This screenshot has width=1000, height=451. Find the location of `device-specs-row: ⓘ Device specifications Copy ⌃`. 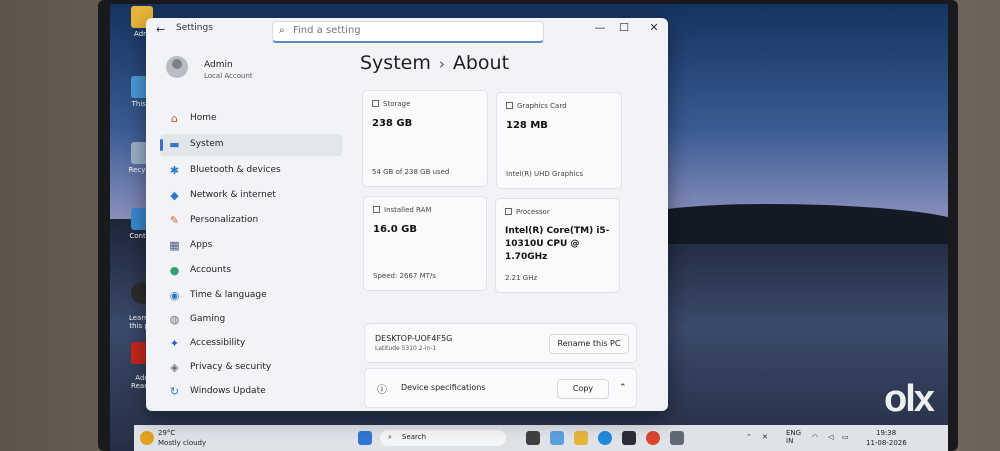

device-specs-row: ⓘ Device specifications Copy ⌃ is located at coordinates (500, 388).